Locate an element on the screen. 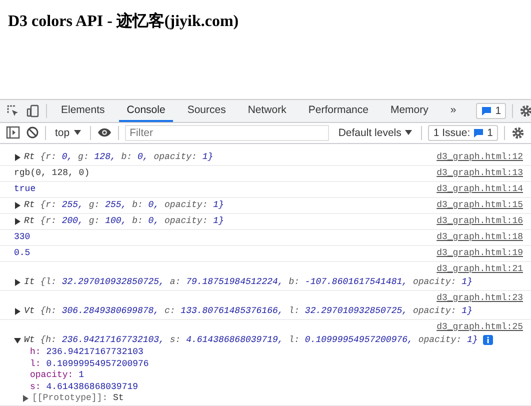 This screenshot has width=531, height=406. sidebar-toggle-icon is located at coordinates (13, 132).